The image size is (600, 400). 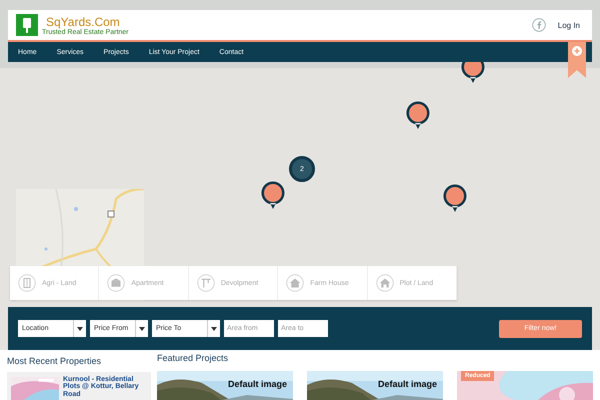 I want to click on door-icon, so click(x=27, y=283).